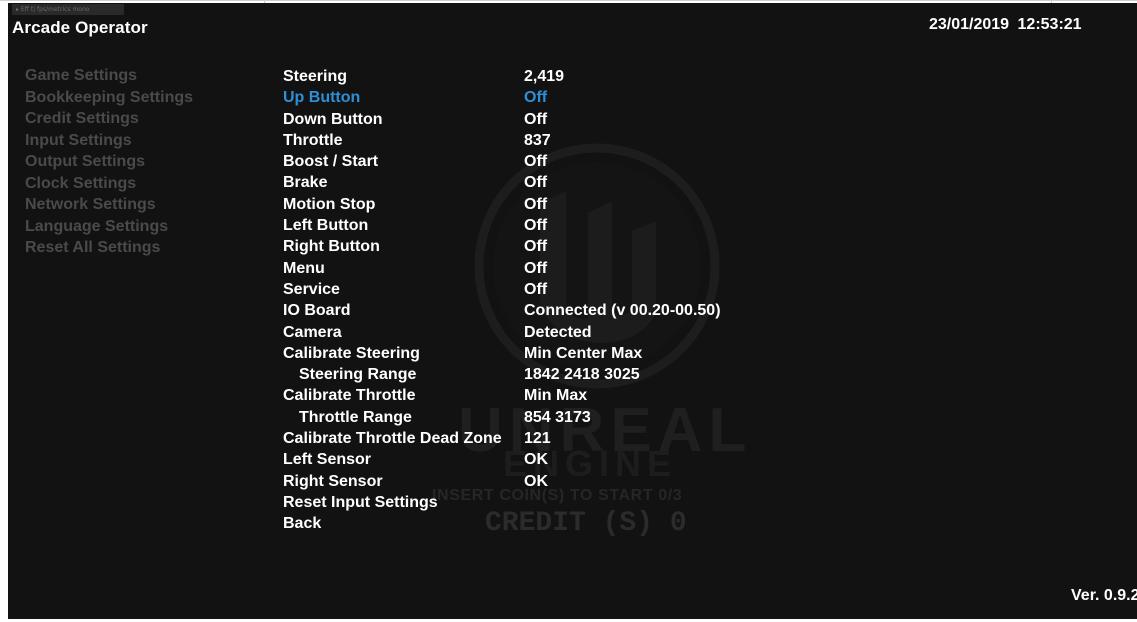  I want to click on setting-label: Throttle Range, so click(355, 417).